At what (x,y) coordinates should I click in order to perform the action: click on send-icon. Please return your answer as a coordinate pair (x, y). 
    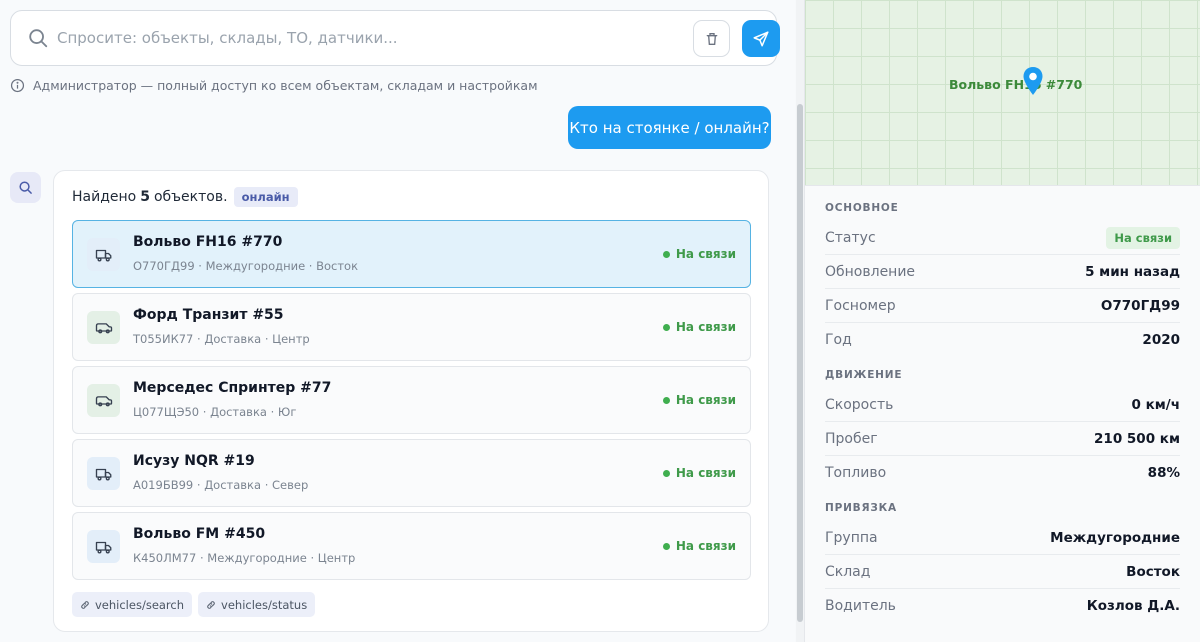
    Looking at the image, I should click on (761, 38).